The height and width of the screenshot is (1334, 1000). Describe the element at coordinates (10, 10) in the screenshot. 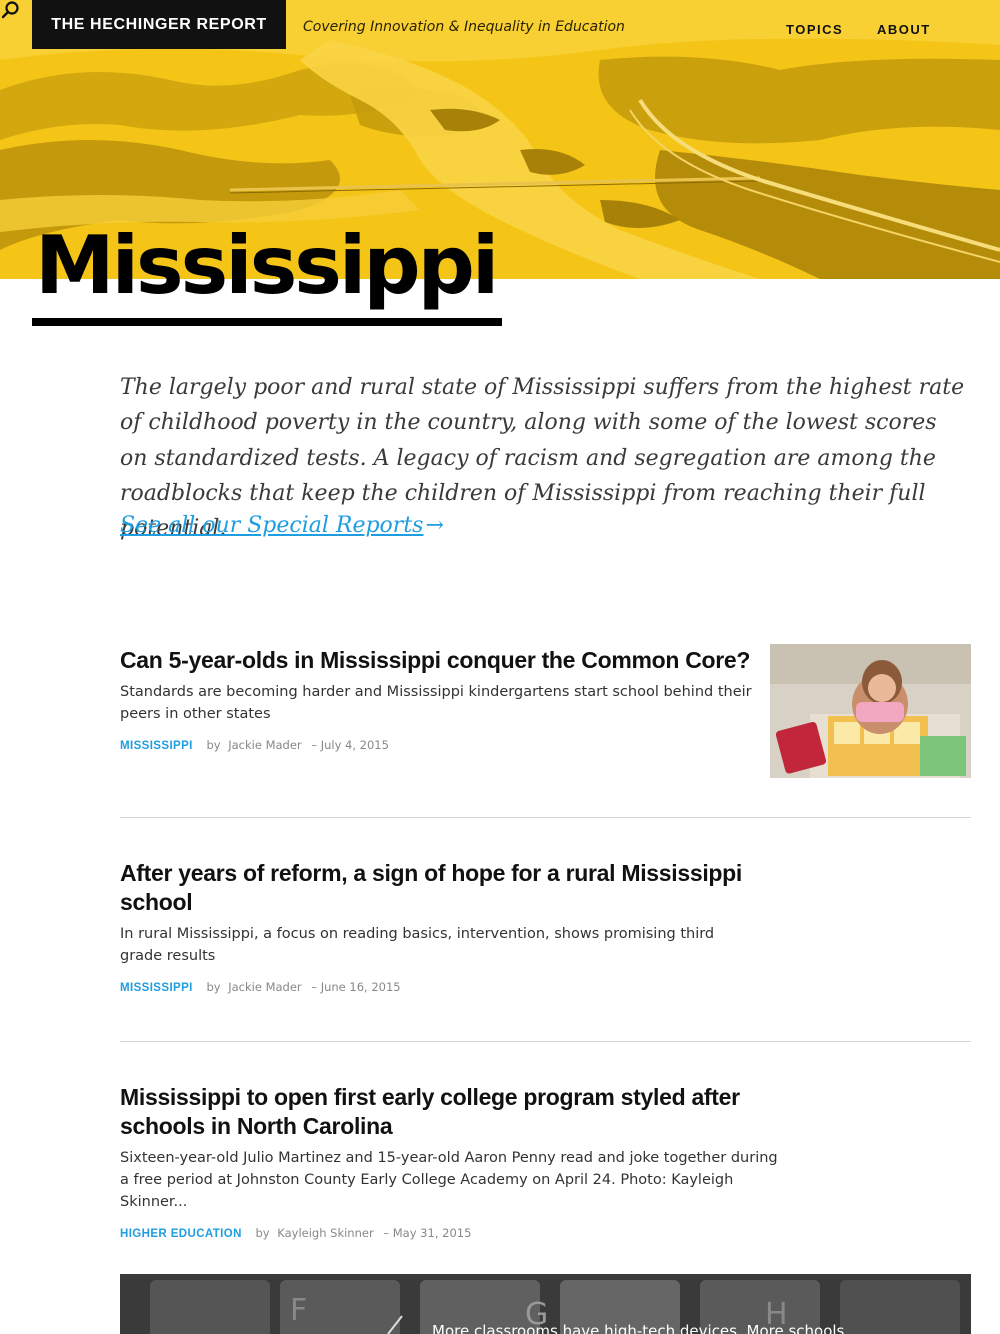

I see `search-icon` at that location.